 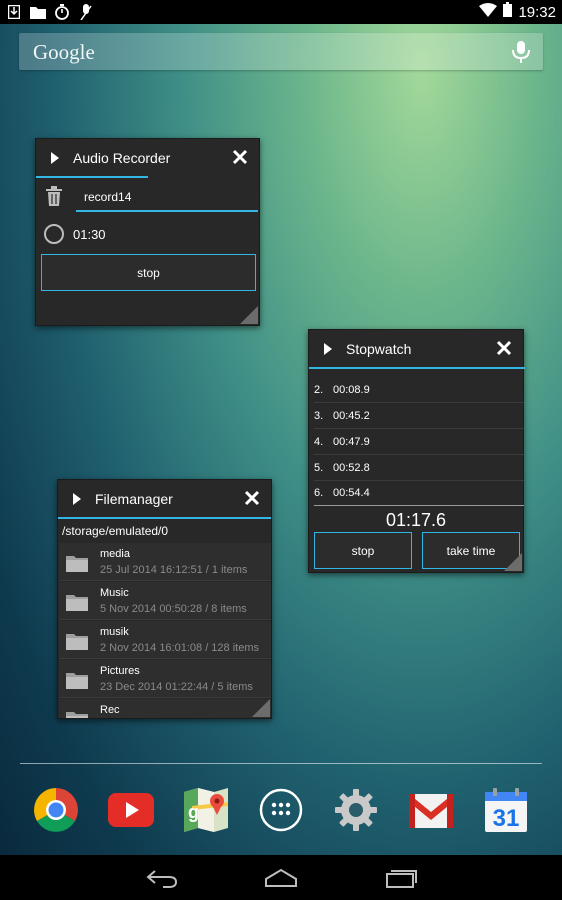 I want to click on lap-time: 00:54.4, so click(x=351, y=493).